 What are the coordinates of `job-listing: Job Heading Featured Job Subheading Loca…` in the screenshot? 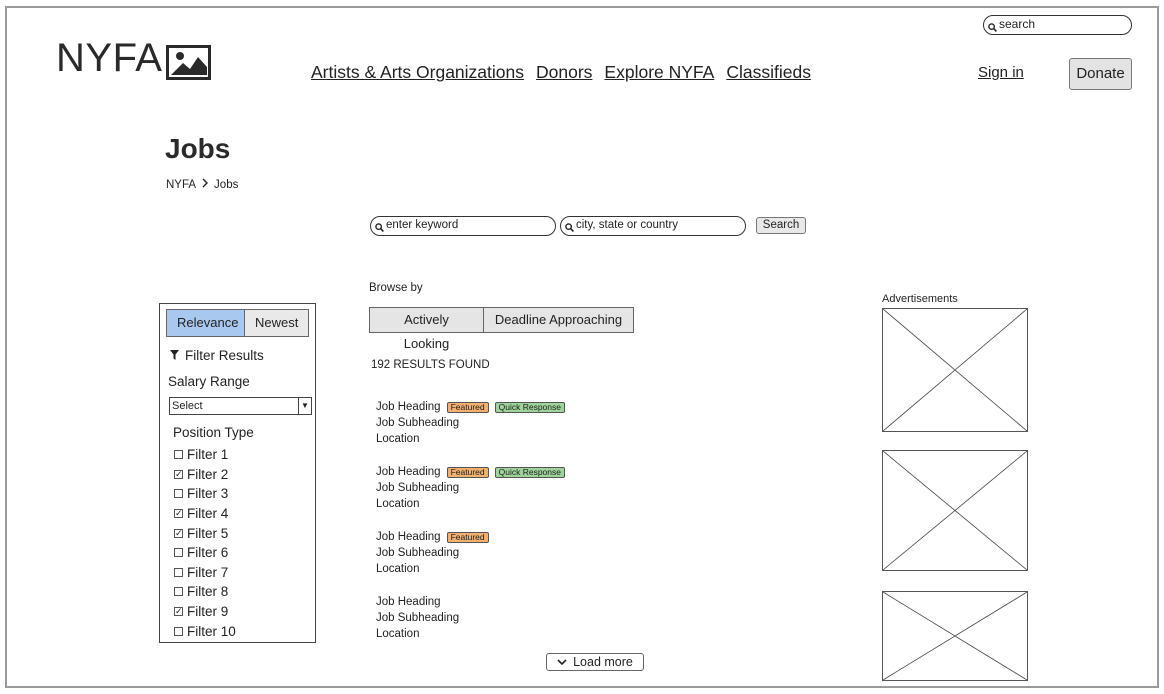 It's located at (432, 553).